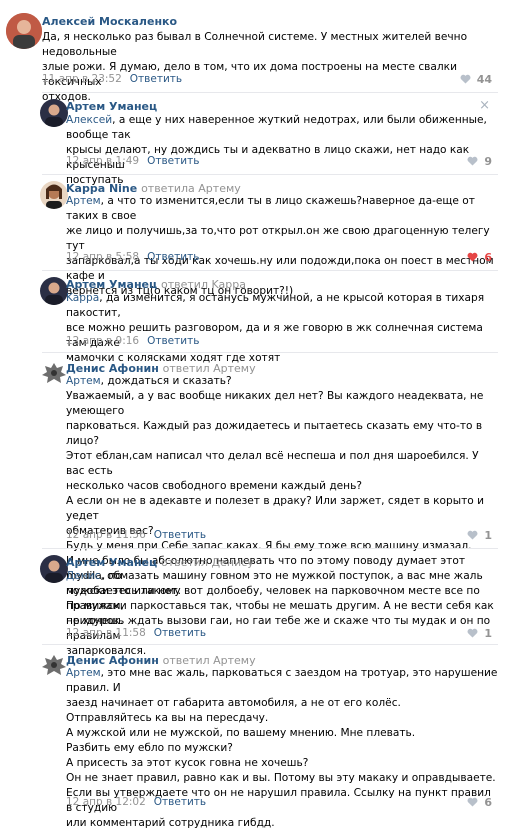 The height and width of the screenshot is (831, 506). I want to click on mention-link: Kappa, so click(82, 298).